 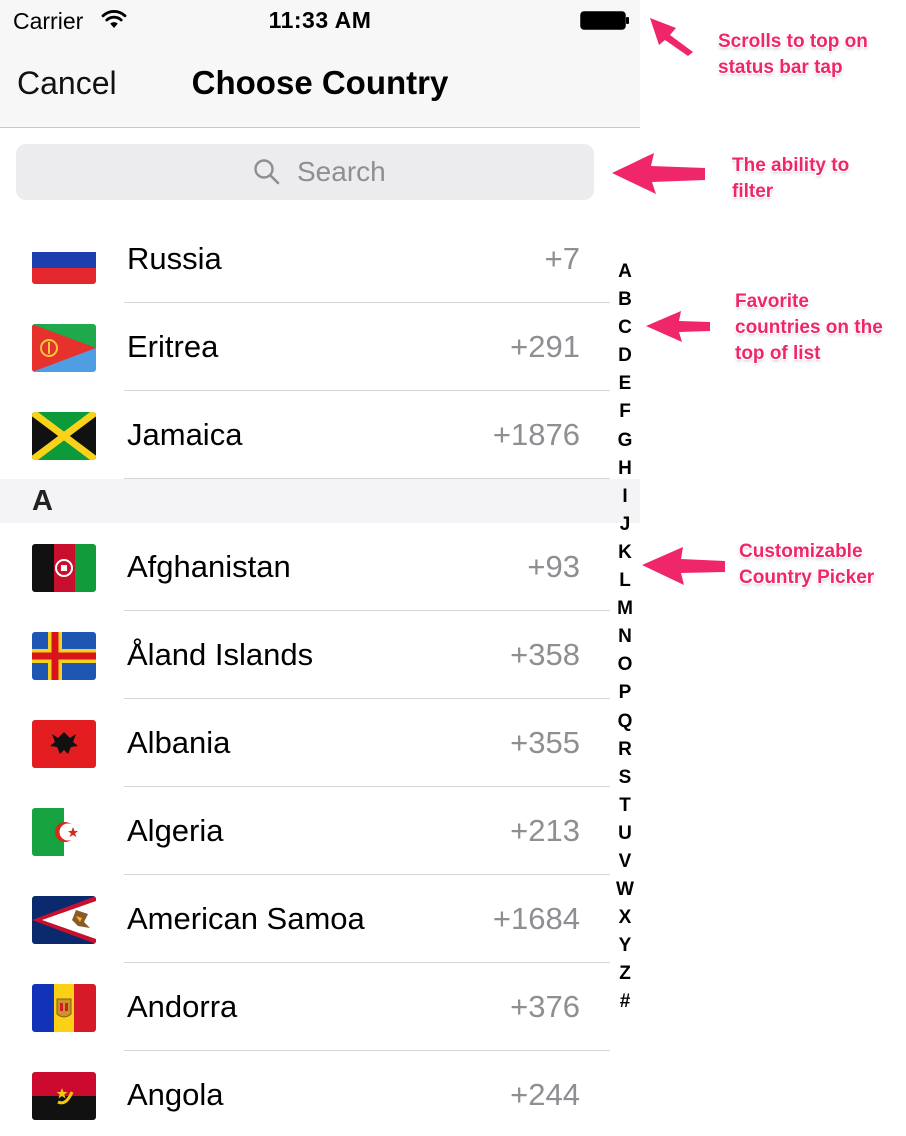 What do you see at coordinates (658, 173) in the screenshot?
I see `annotation-arrow-search` at bounding box center [658, 173].